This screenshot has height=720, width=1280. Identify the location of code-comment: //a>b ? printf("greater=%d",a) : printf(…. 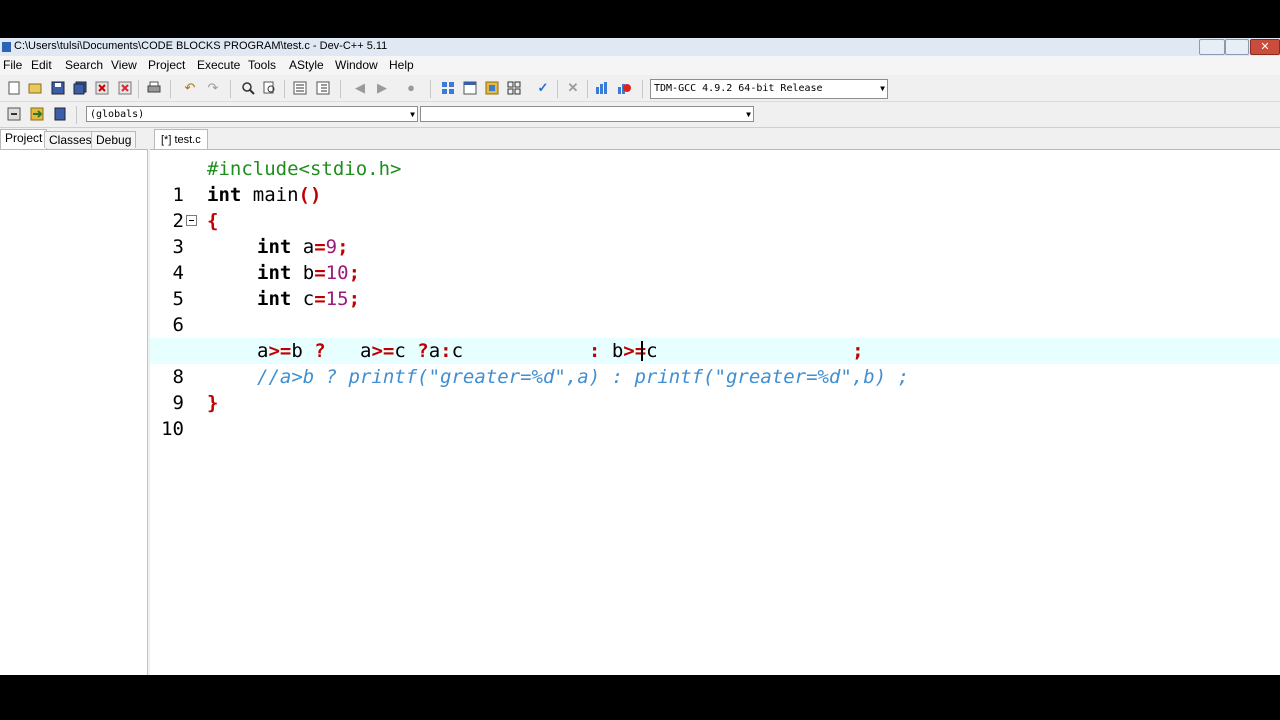
(583, 377).